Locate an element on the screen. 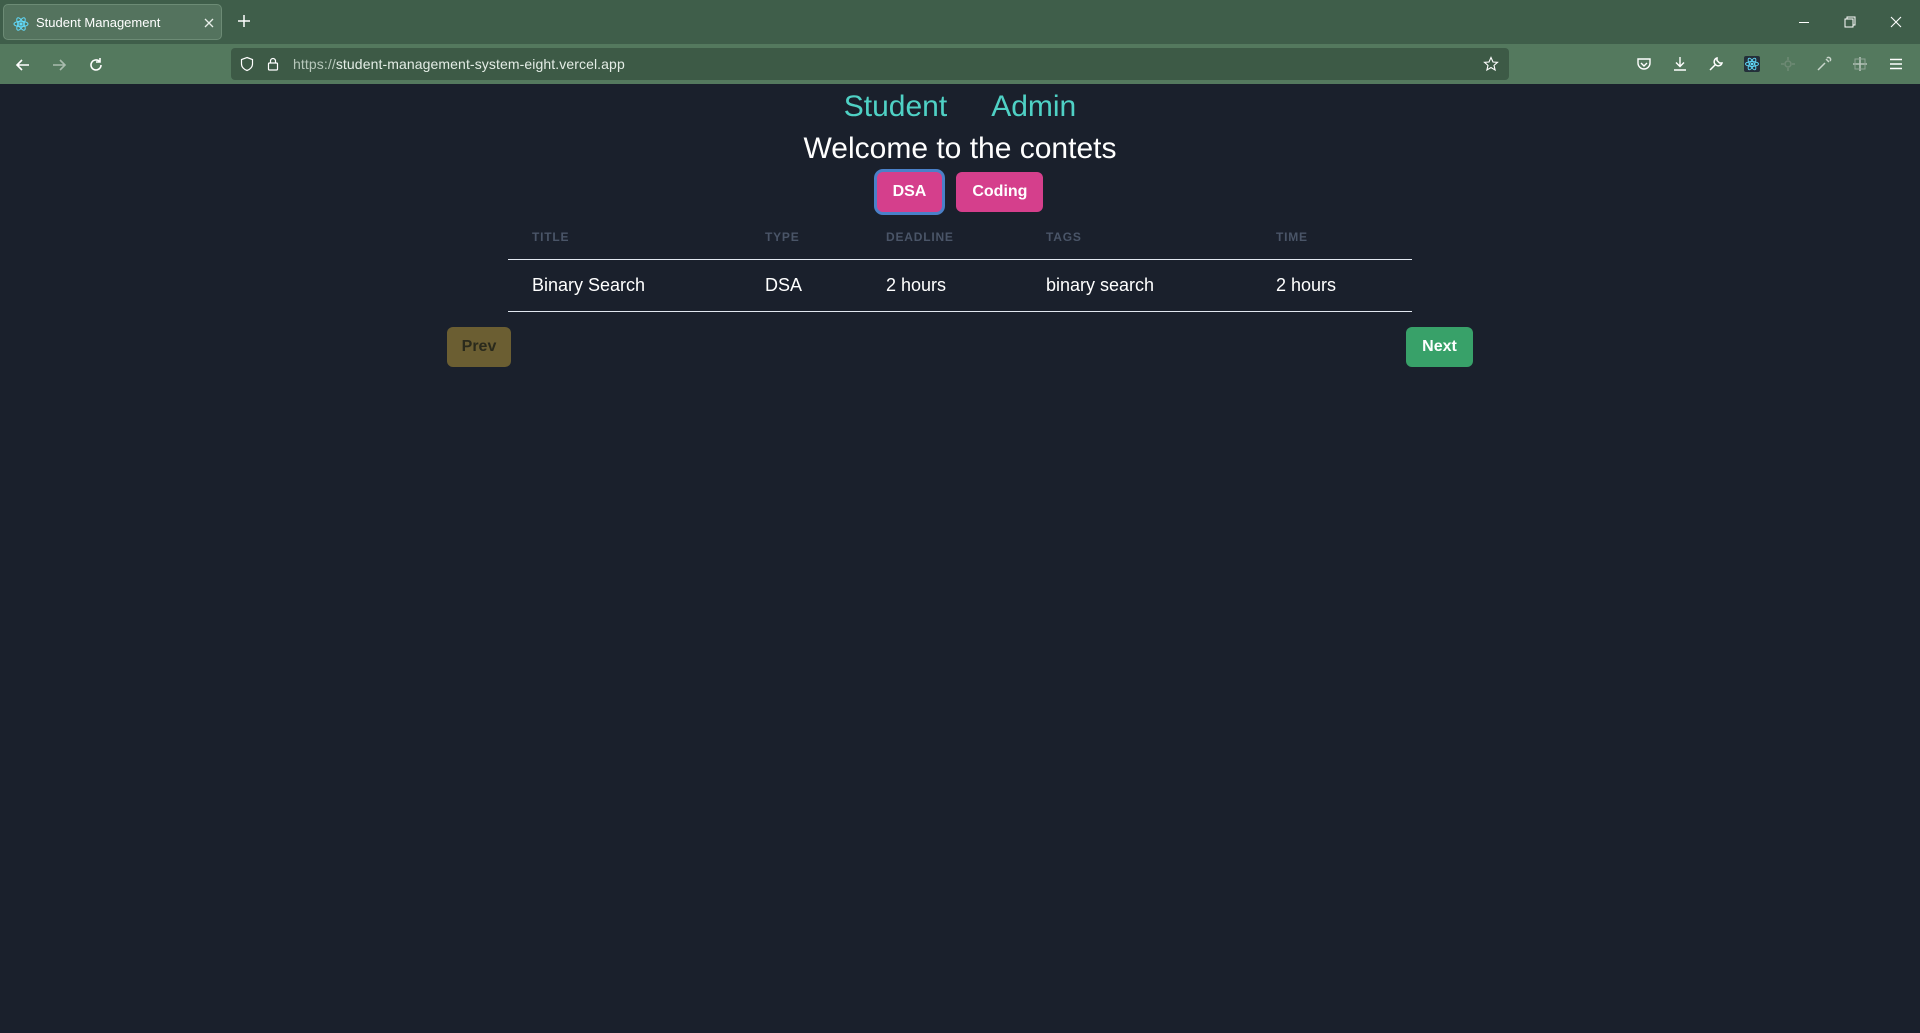  tab-title: Student Management is located at coordinates (98, 22).